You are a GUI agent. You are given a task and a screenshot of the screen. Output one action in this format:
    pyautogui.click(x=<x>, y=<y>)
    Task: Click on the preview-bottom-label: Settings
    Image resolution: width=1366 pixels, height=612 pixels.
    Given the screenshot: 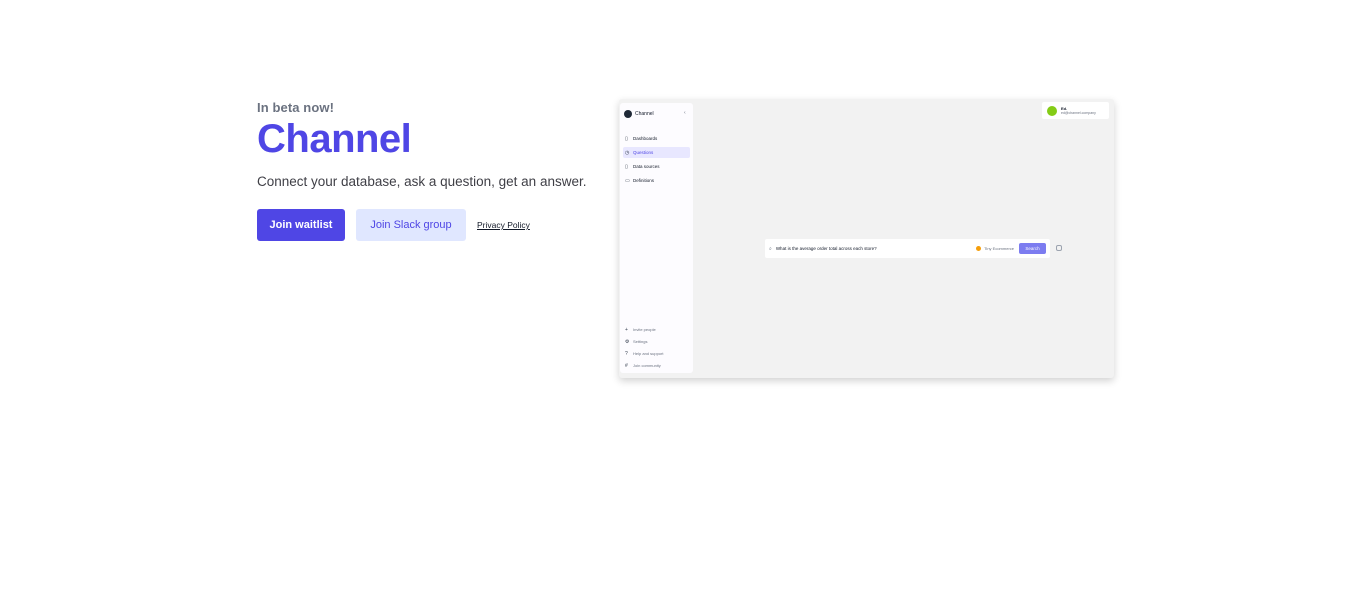 What is the action you would take?
    pyautogui.click(x=640, y=341)
    